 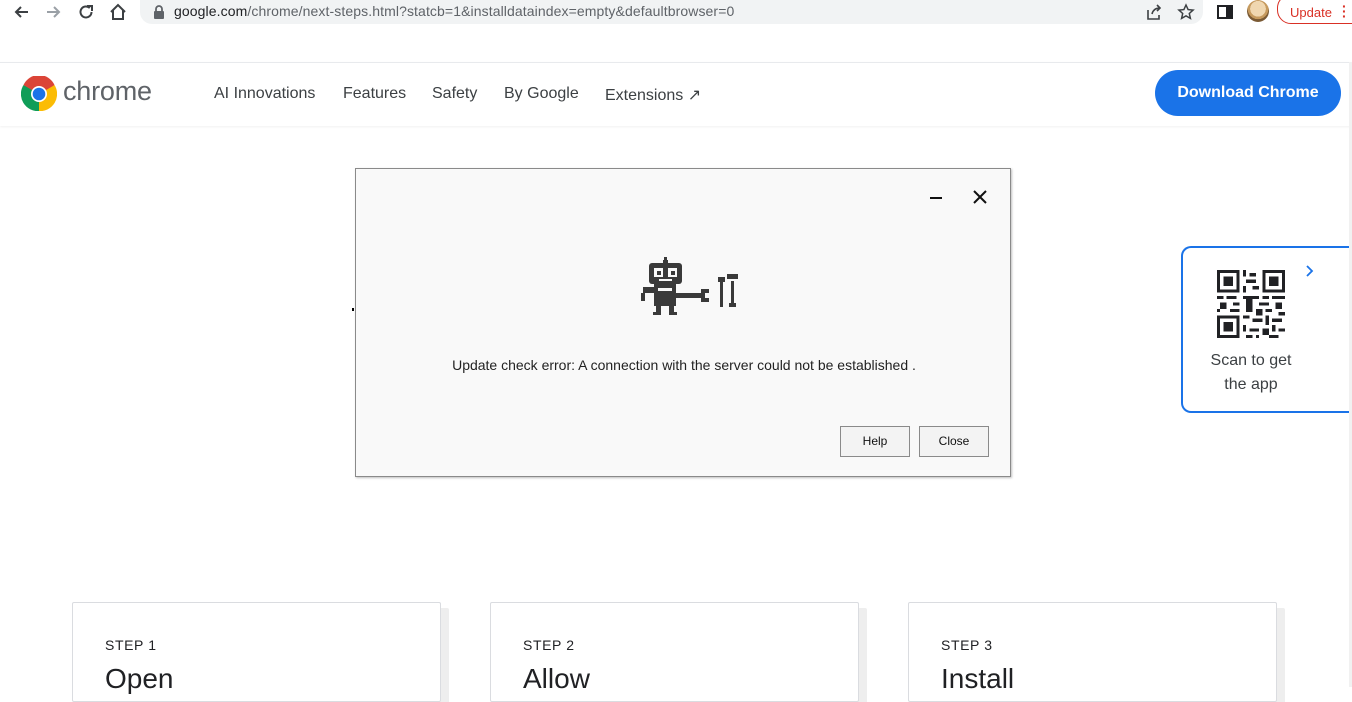 I want to click on qr-code-card: Scan to get the app, so click(x=1265, y=329).